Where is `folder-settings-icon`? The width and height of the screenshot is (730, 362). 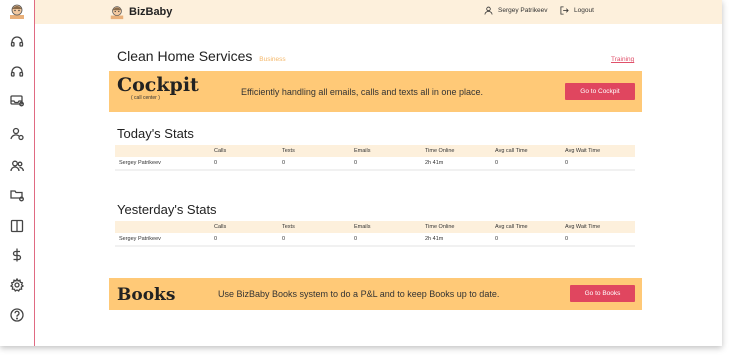
folder-settings-icon is located at coordinates (17, 195).